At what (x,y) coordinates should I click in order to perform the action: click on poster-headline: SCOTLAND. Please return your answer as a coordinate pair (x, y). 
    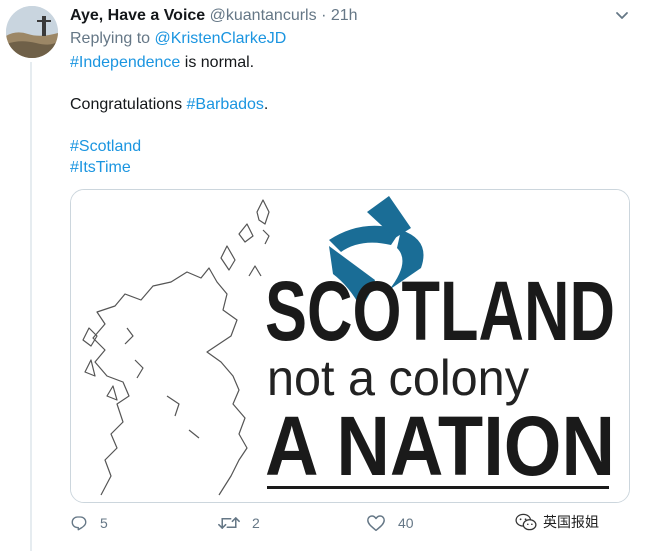
    Looking at the image, I should click on (440, 311).